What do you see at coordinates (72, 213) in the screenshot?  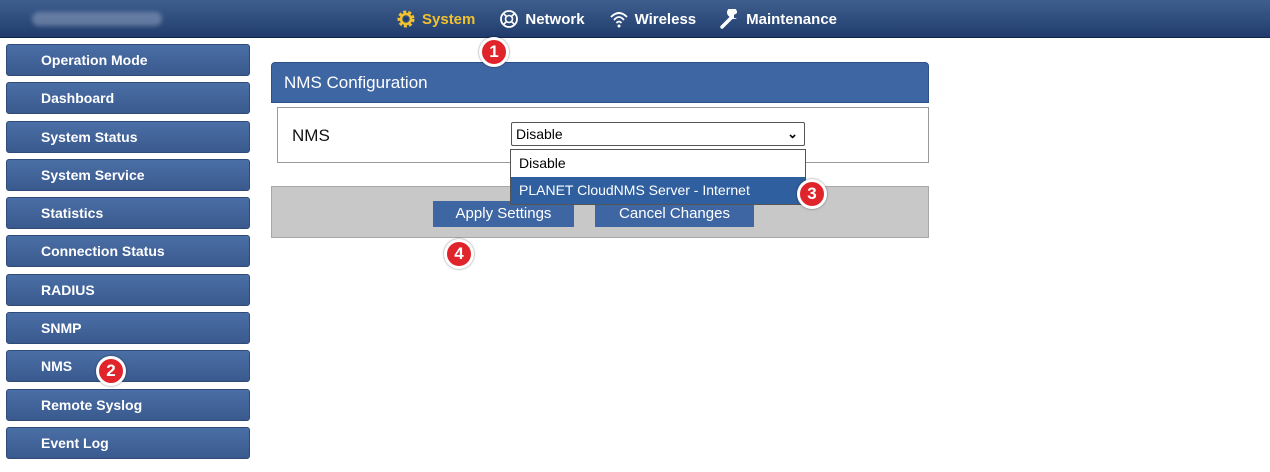 I see `sidebar-item-label: Statistics` at bounding box center [72, 213].